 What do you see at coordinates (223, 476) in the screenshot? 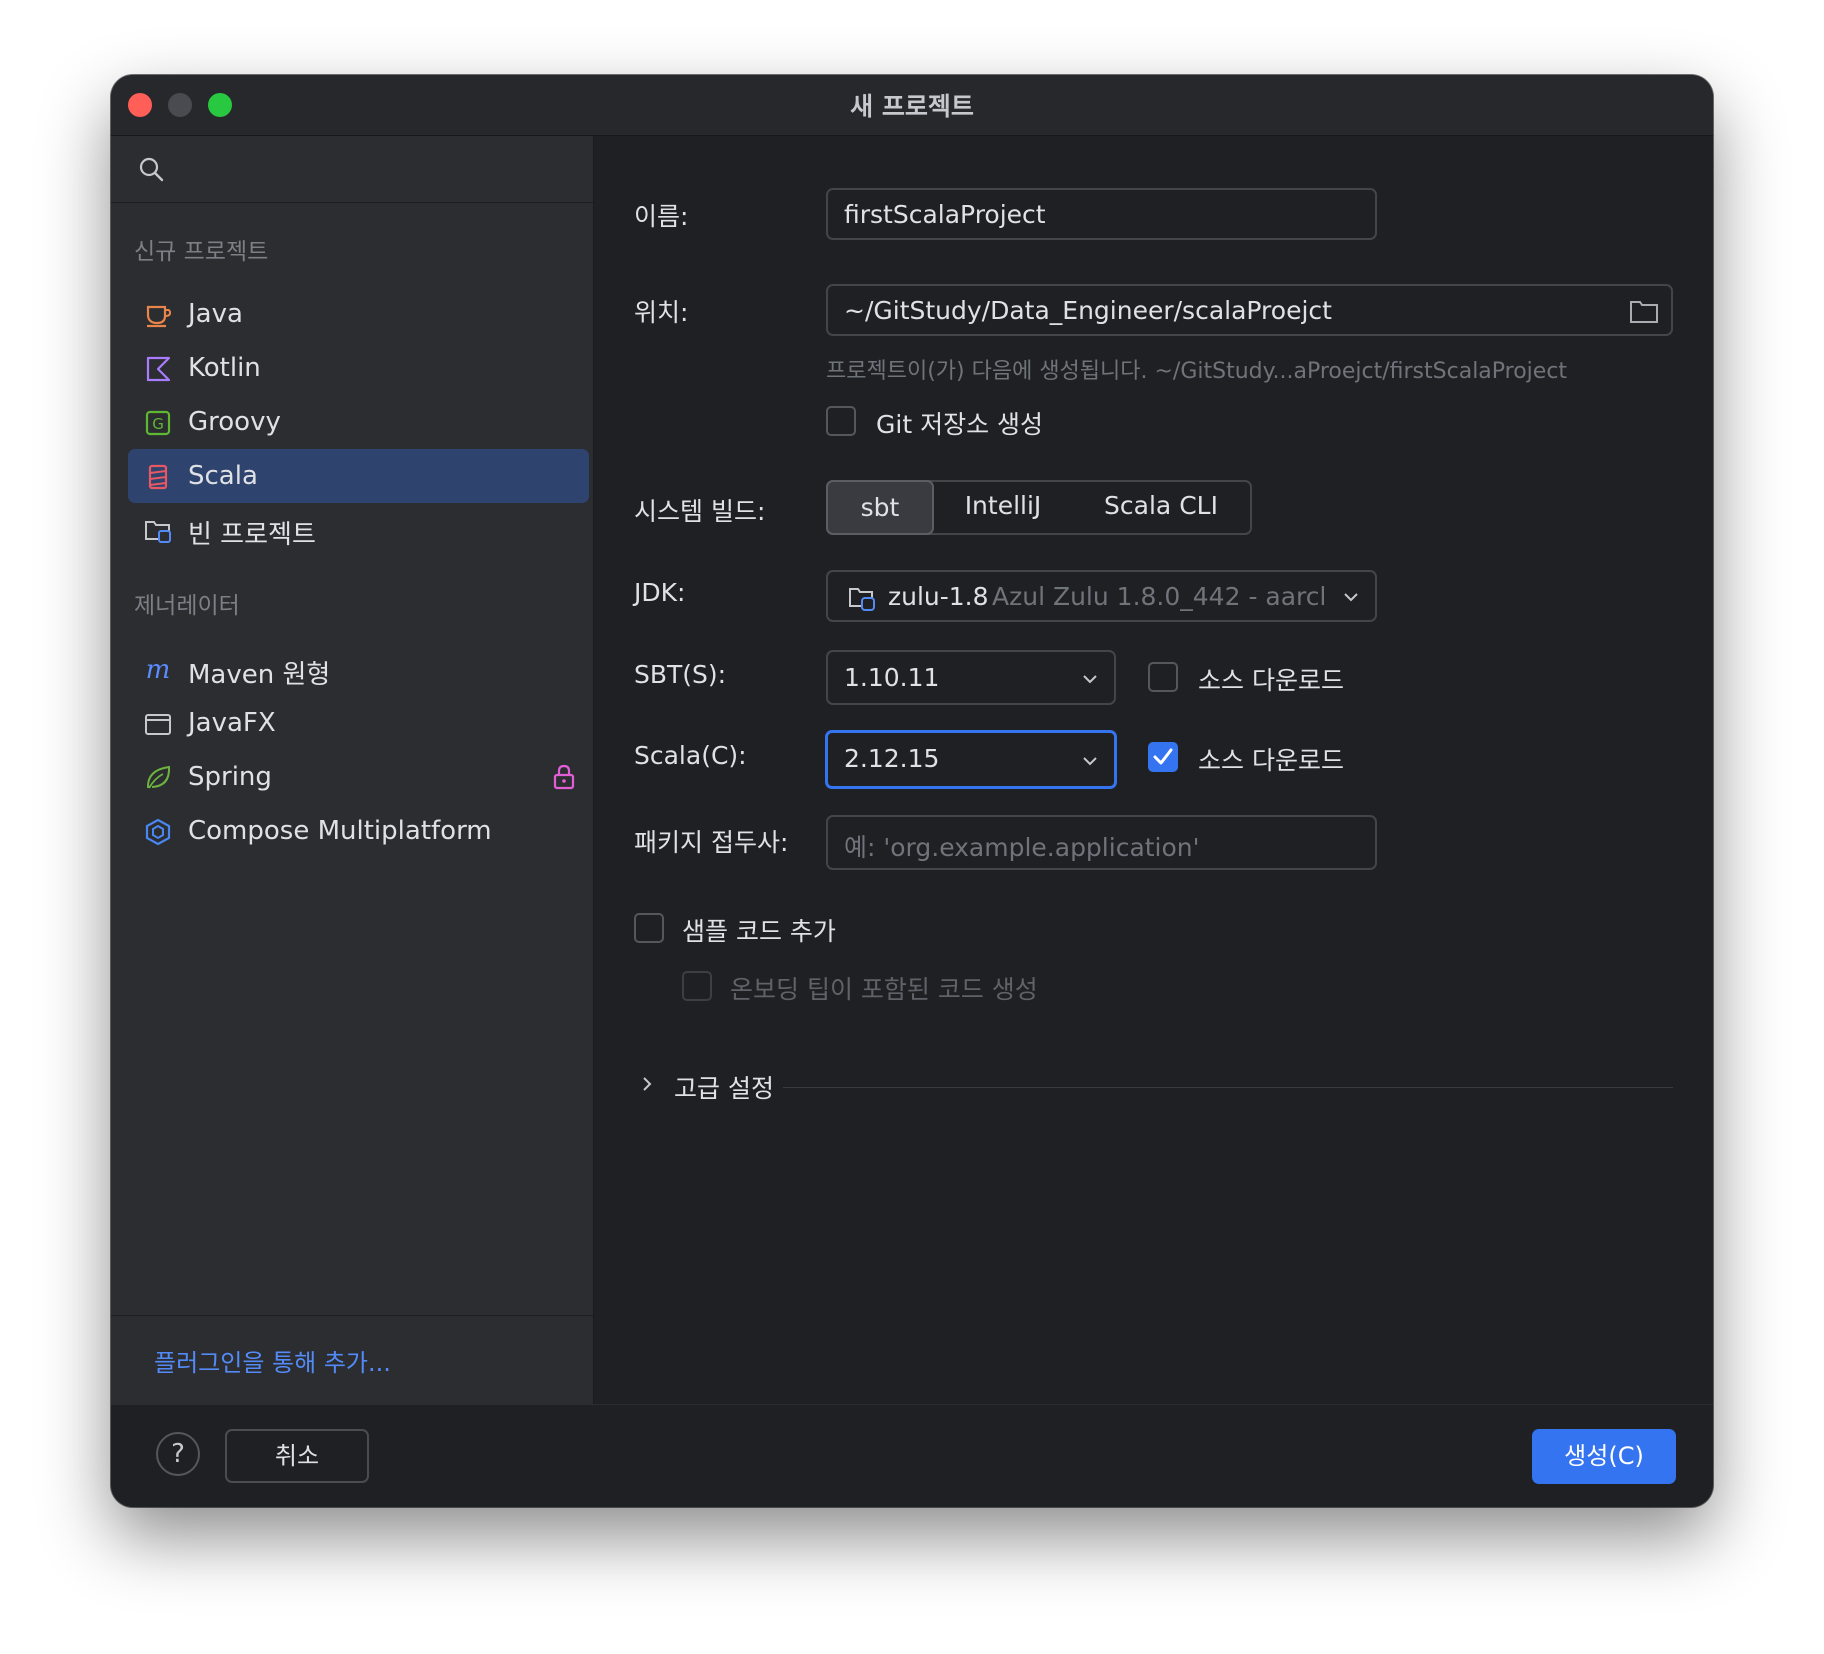
I see `sidebar-item-label: Scala` at bounding box center [223, 476].